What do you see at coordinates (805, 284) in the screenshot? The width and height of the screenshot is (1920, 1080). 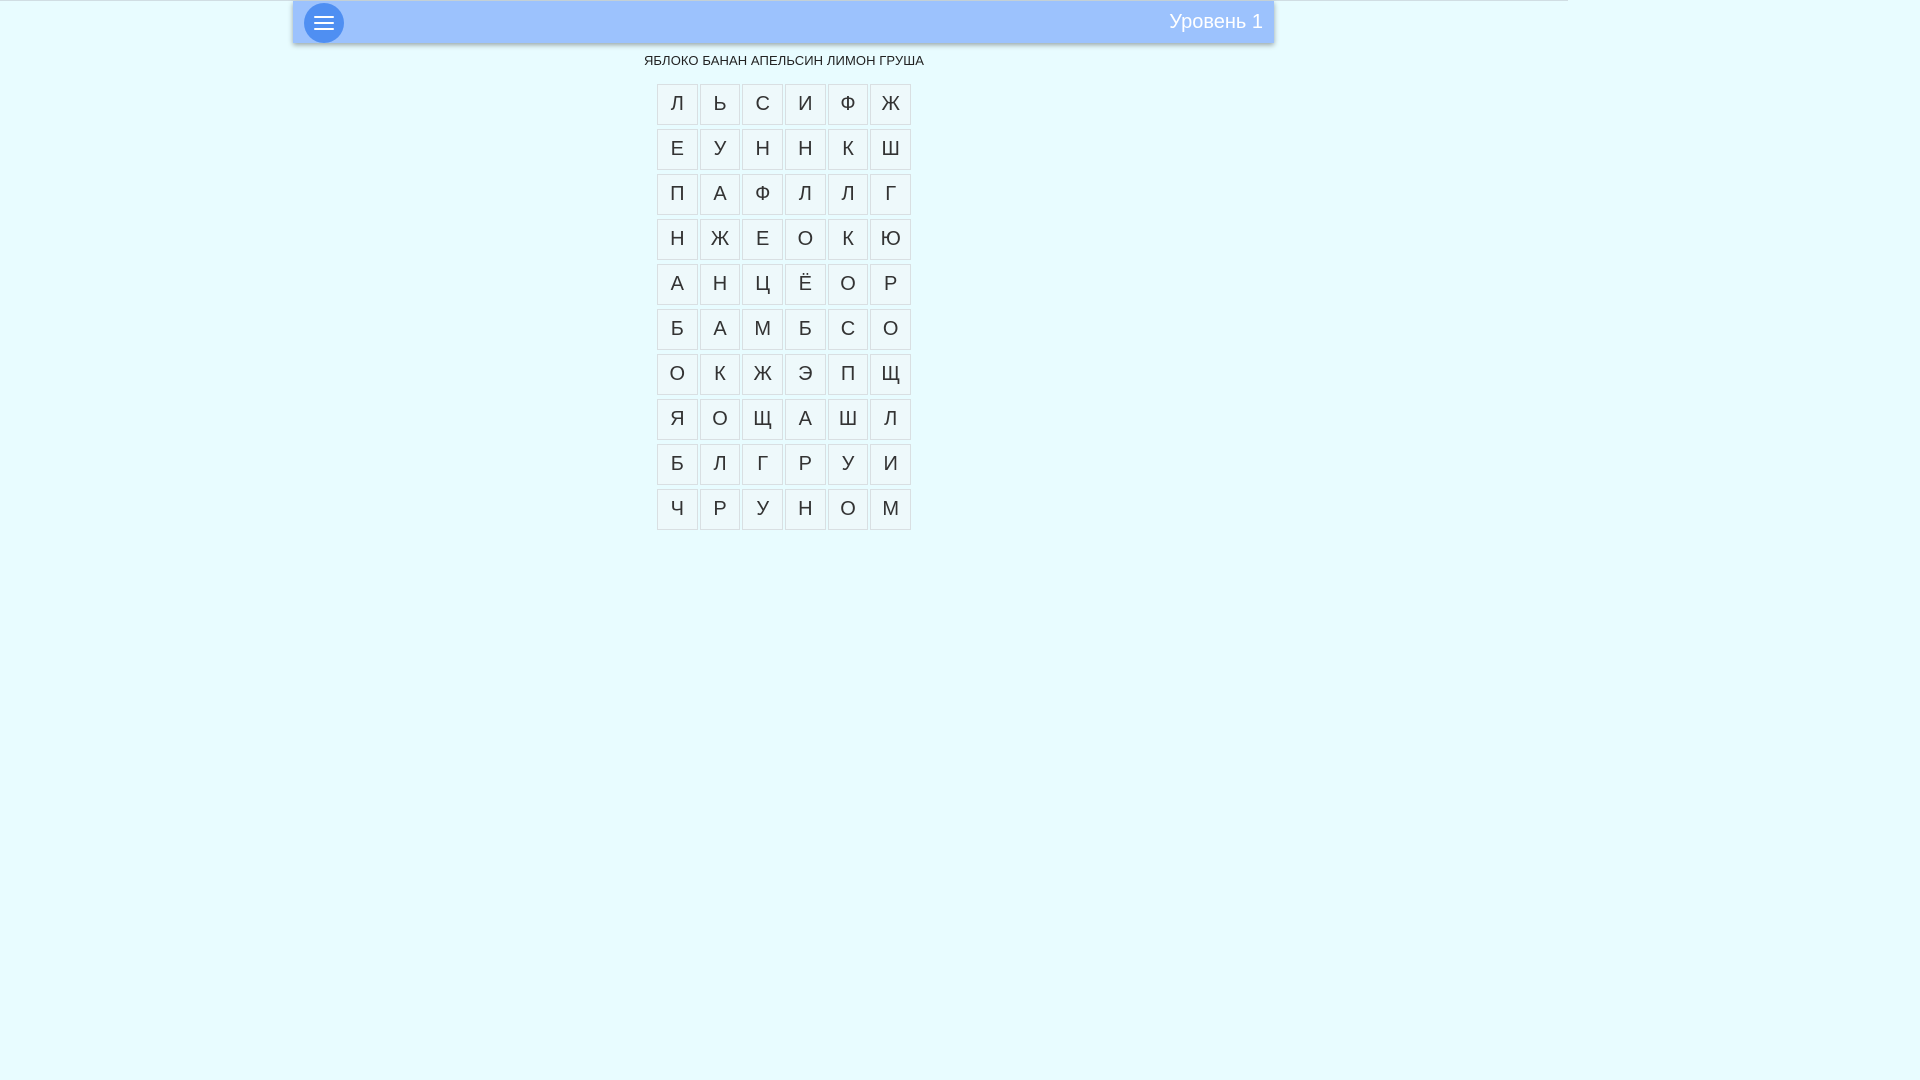 I see `letter-cell: Ё` at bounding box center [805, 284].